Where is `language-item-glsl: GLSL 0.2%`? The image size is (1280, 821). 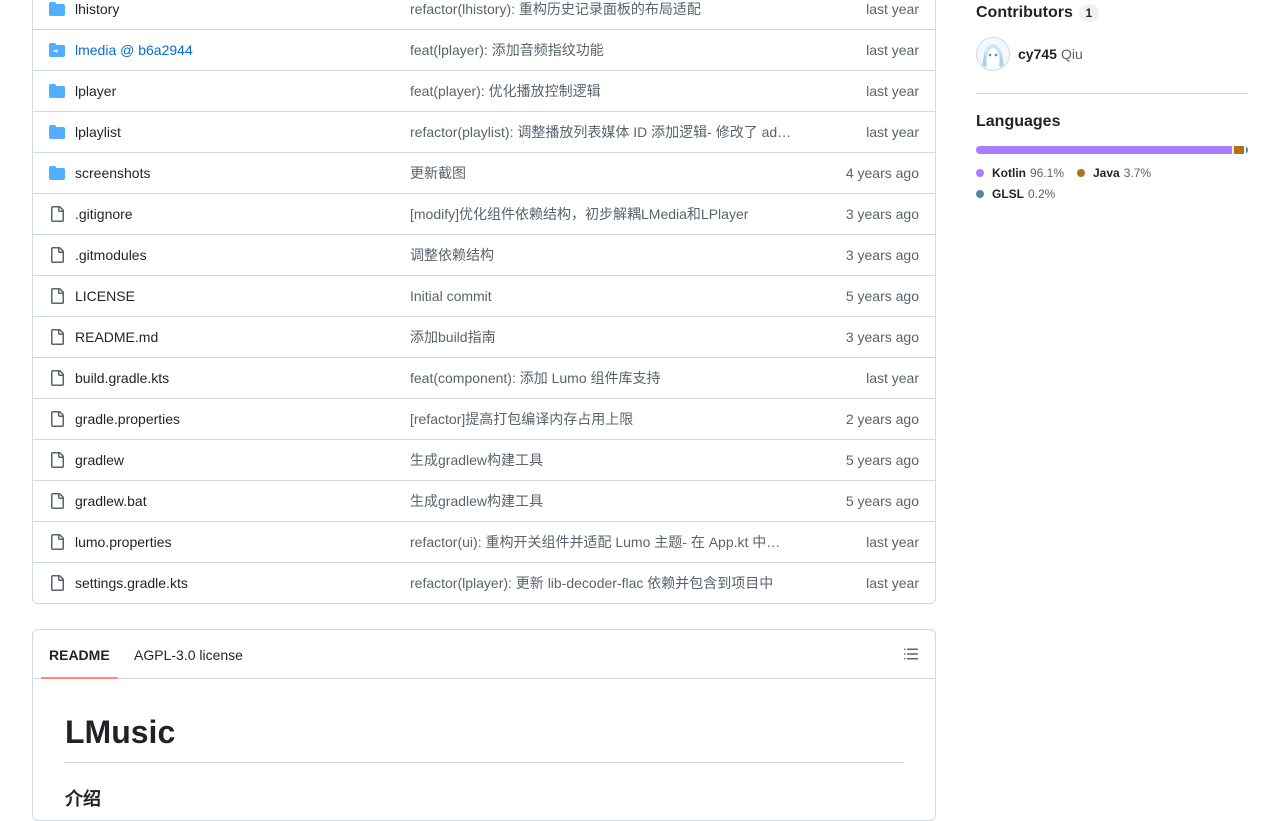
language-item-glsl: GLSL 0.2% is located at coordinates (1015, 194).